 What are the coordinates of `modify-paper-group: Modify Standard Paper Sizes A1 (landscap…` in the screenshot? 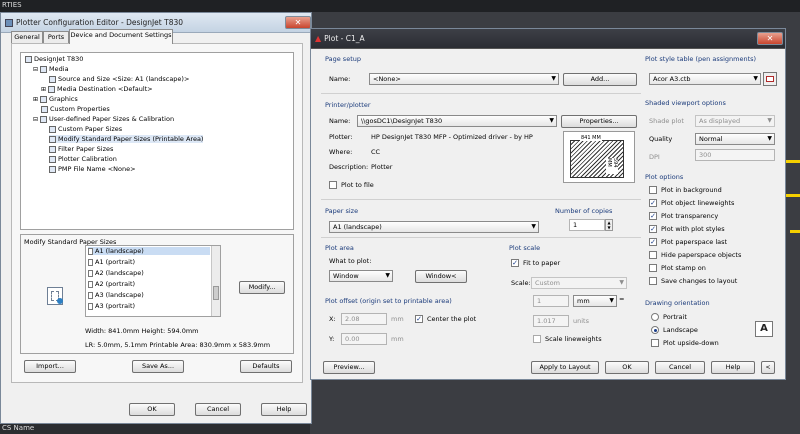 It's located at (157, 294).